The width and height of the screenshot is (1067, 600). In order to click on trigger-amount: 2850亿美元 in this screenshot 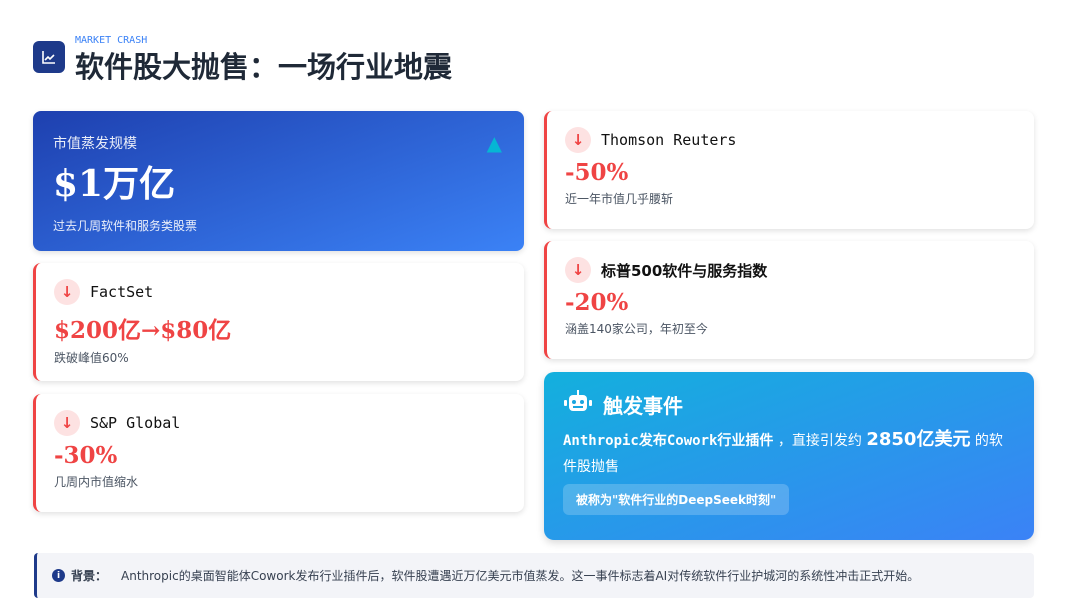, I will do `click(918, 439)`.